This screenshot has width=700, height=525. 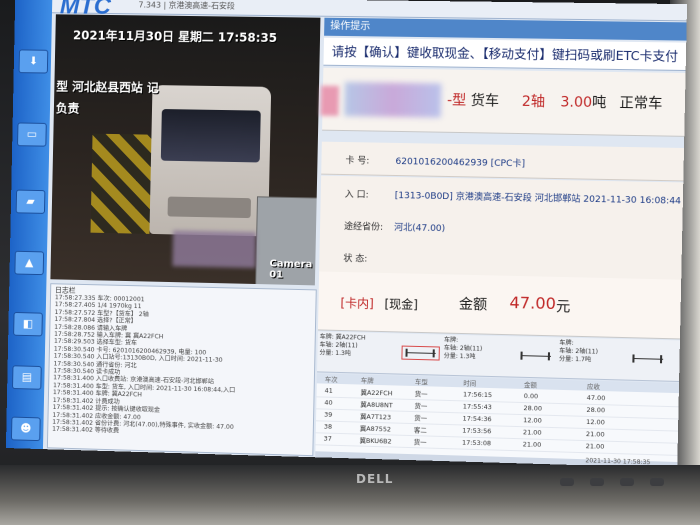 I want to click on pay-method: [现金], so click(x=401, y=304).